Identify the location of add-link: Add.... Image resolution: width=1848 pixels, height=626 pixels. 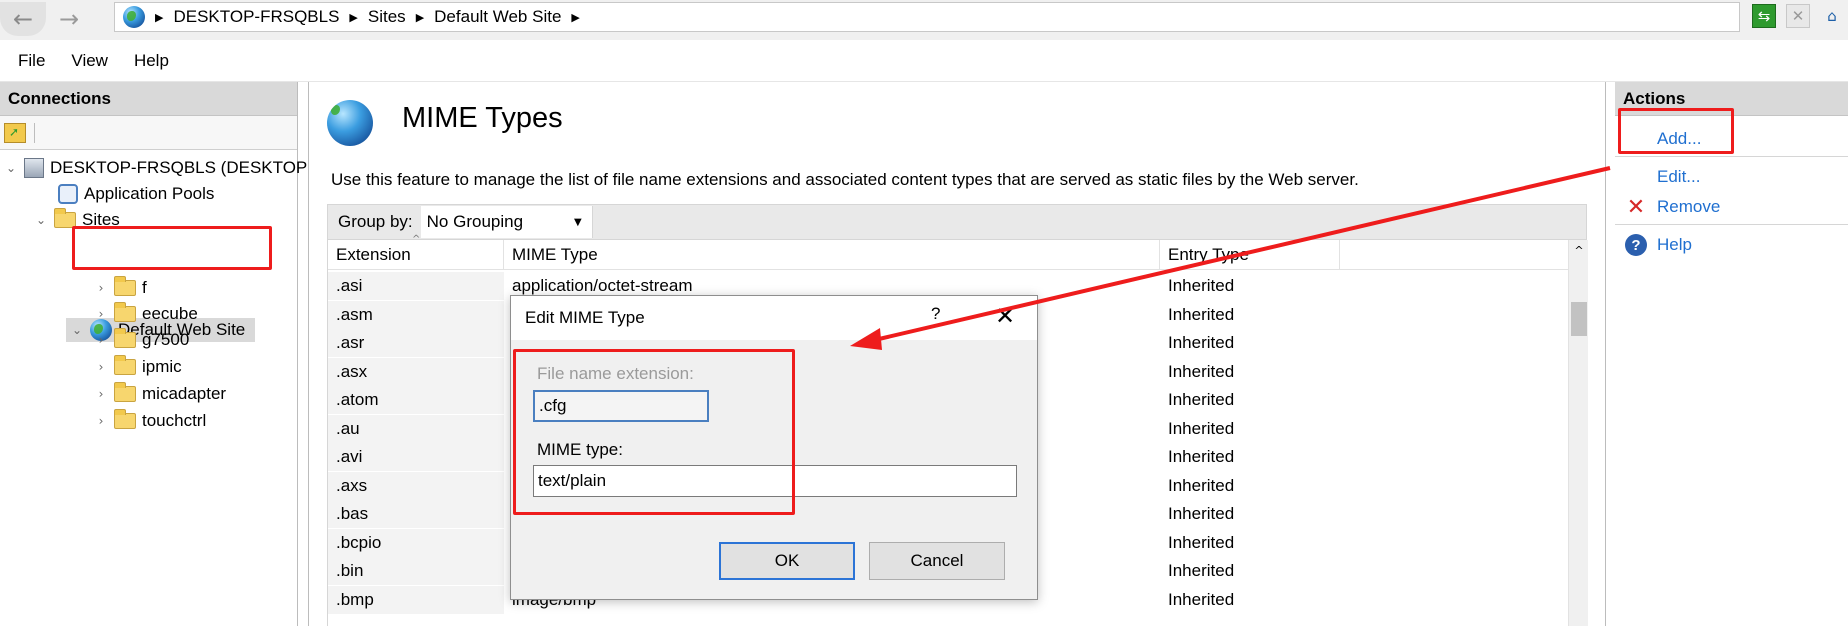
(1679, 139).